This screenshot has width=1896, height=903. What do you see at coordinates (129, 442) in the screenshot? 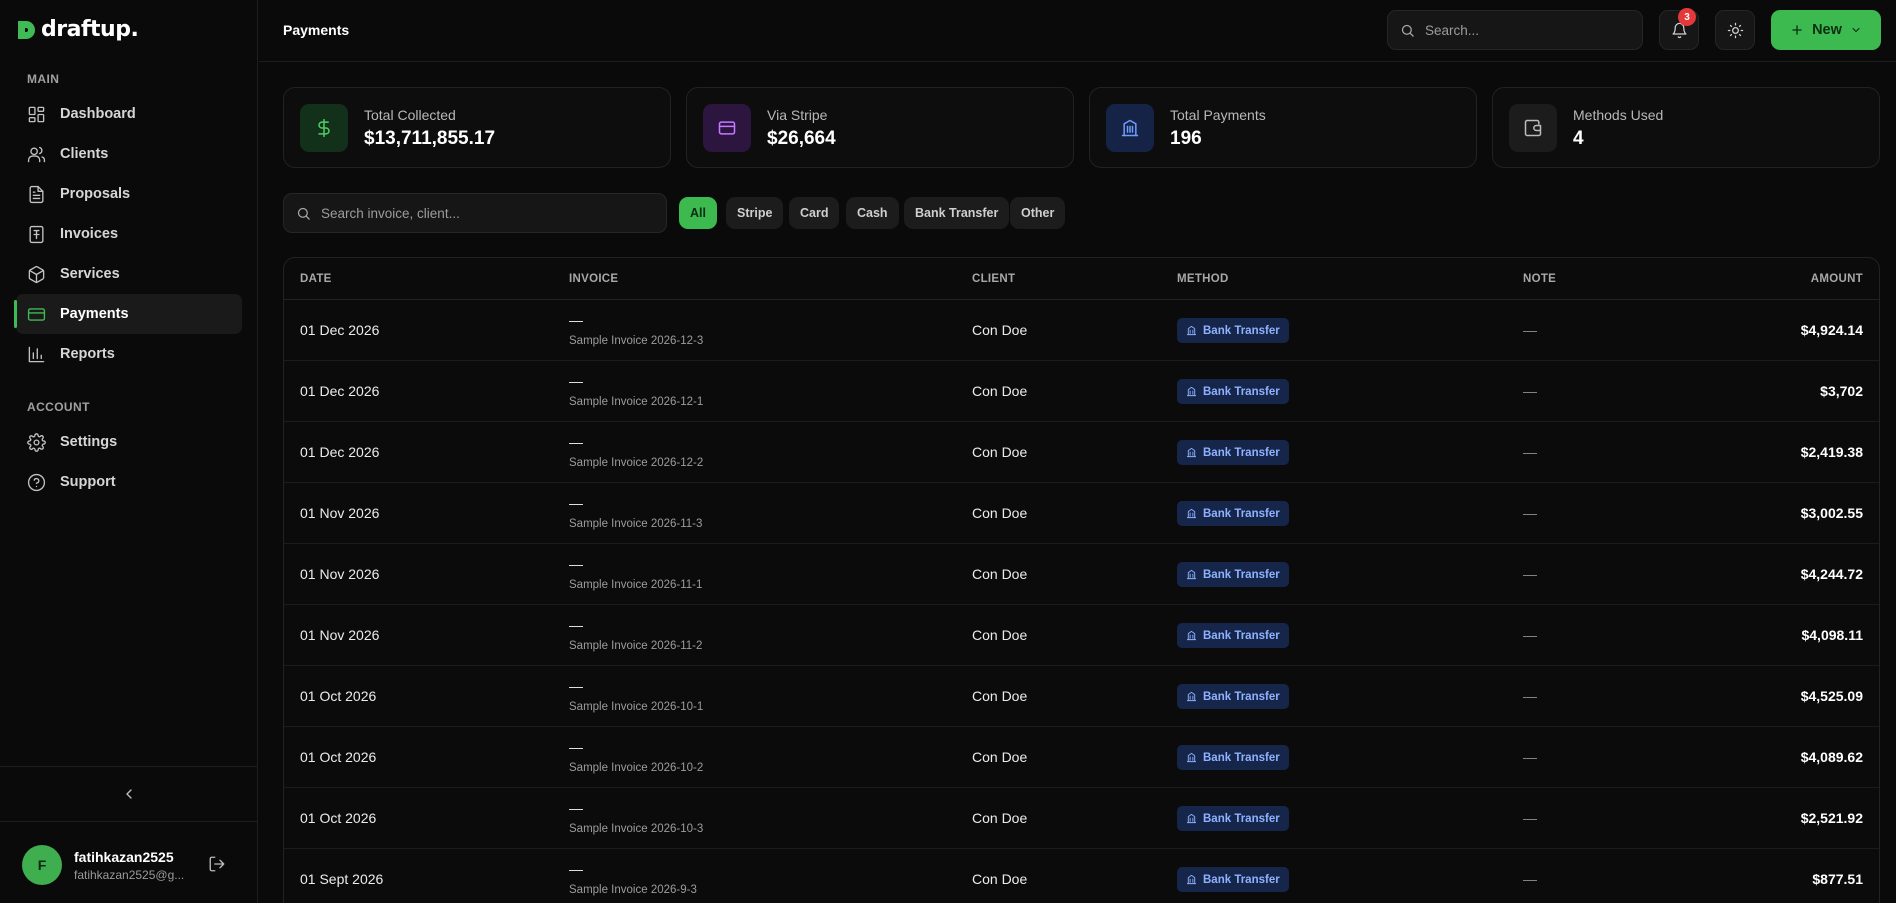
I see `sidebar-item-settings: Settings` at bounding box center [129, 442].